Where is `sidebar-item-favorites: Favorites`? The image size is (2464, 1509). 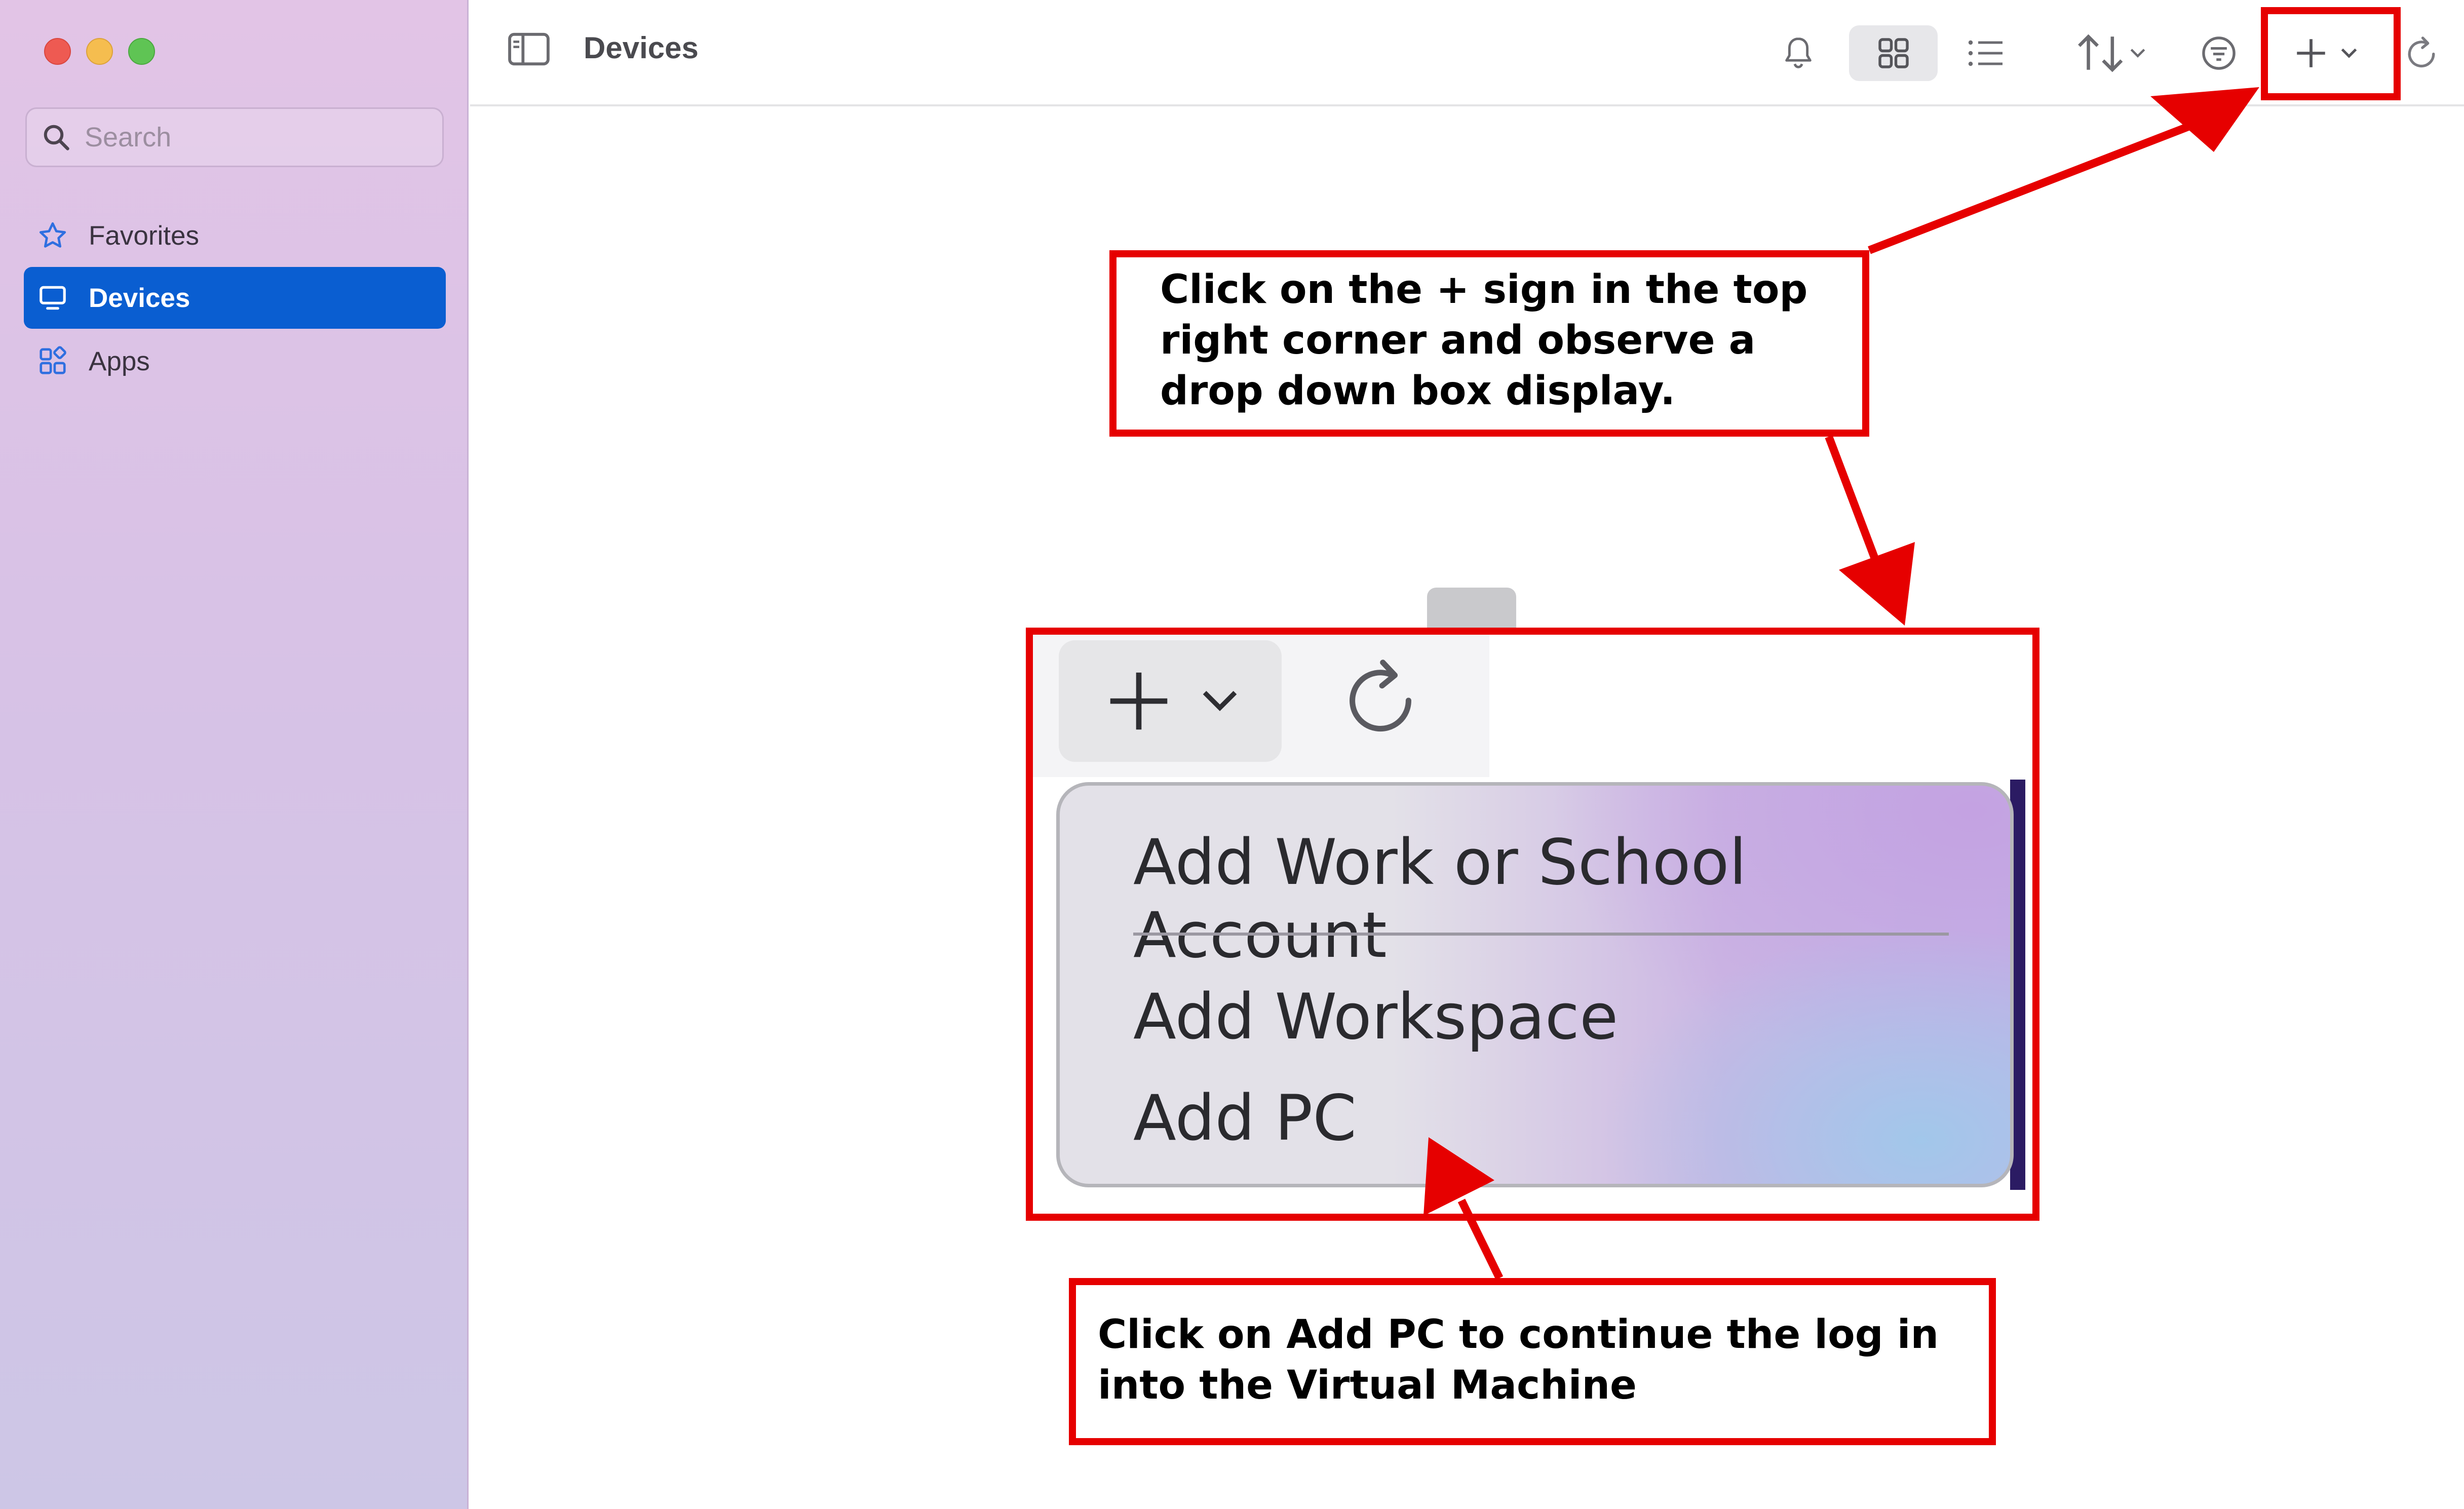 sidebar-item-favorites: Favorites is located at coordinates (235, 235).